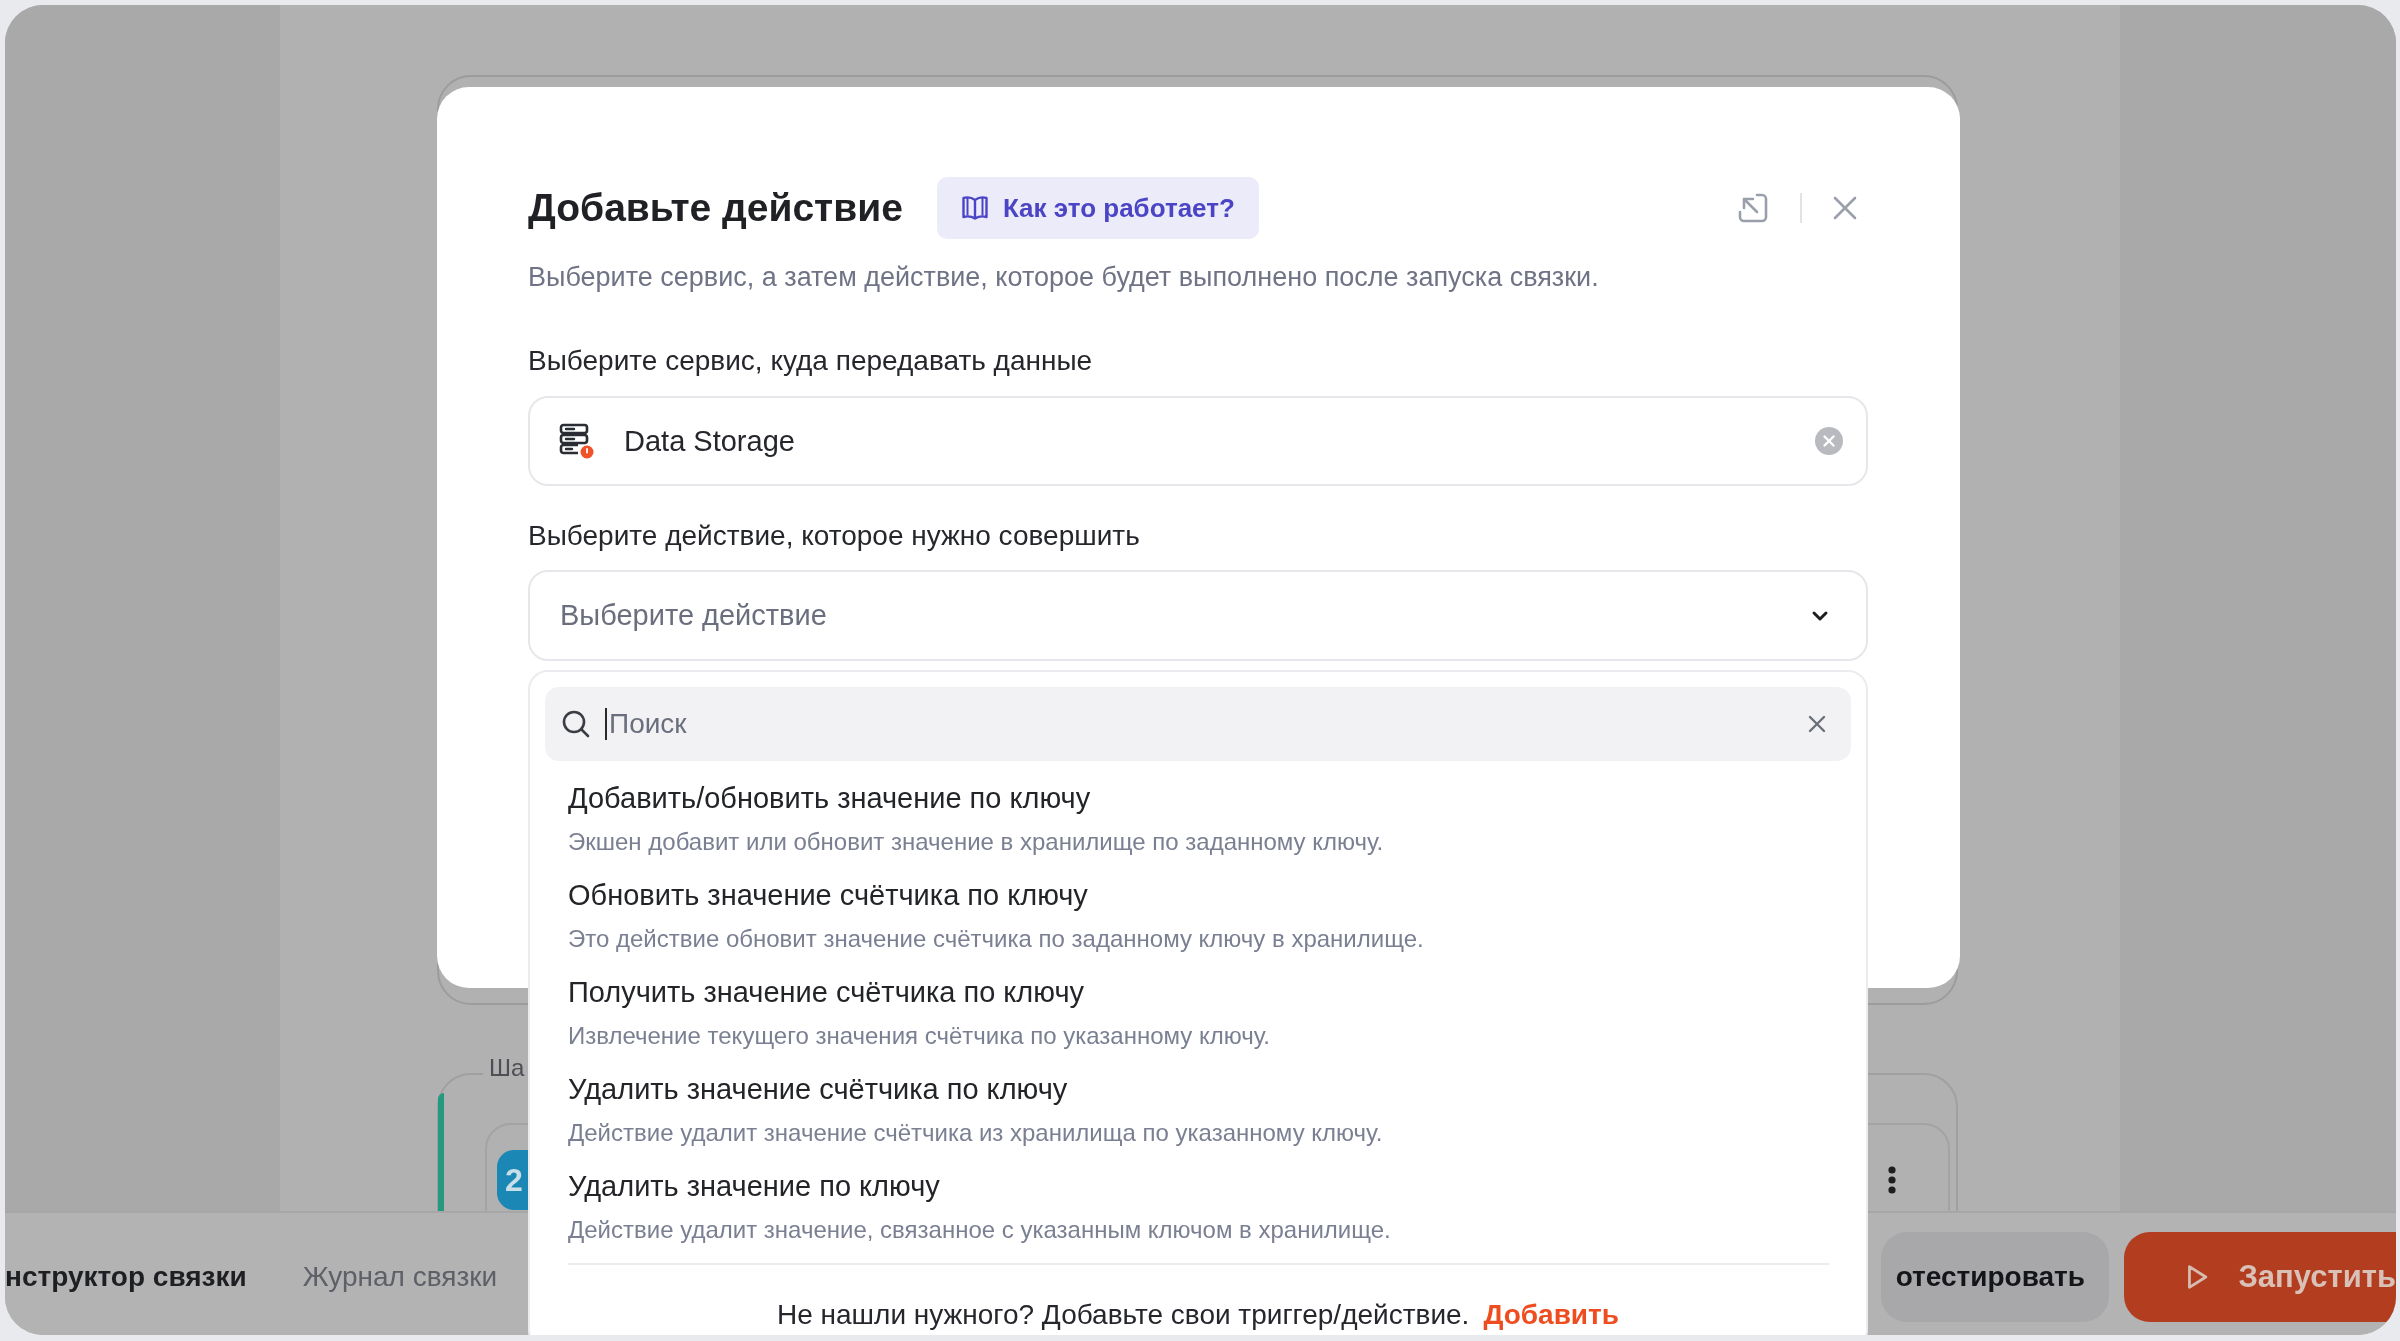 Image resolution: width=2400 pixels, height=1341 pixels. I want to click on action-option: Удалить значение по ключу Действие удалит значение, связанное с указанным ключом в хранилище., so click(1198, 1214).